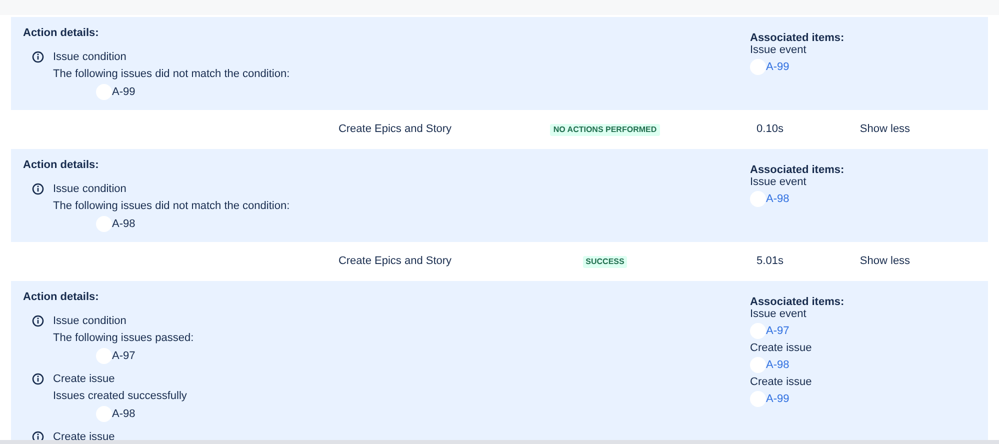 The height and width of the screenshot is (444, 999). Describe the element at coordinates (770, 130) in the screenshot. I see `duration: 0.10s` at that location.